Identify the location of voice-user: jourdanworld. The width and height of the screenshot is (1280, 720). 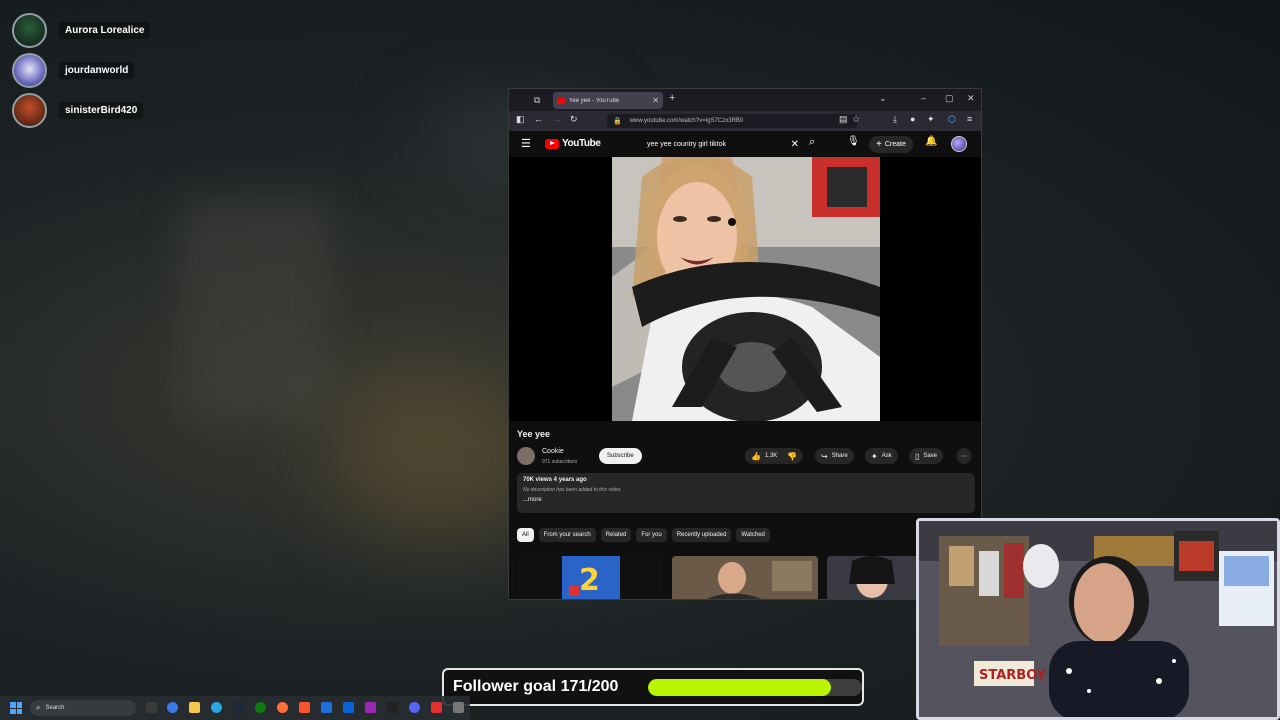
(81, 70).